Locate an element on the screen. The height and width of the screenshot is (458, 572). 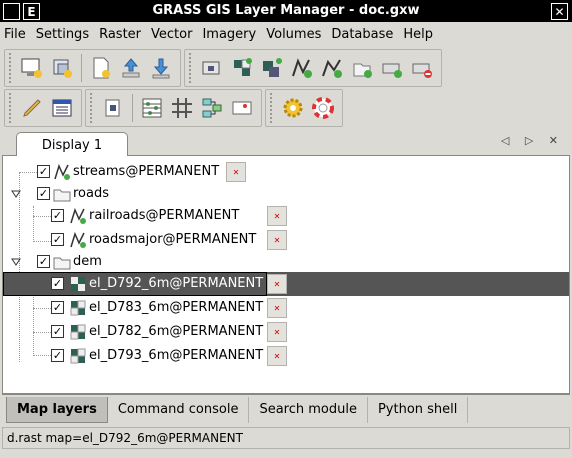
layers-toolbar is located at coordinates (313, 68).